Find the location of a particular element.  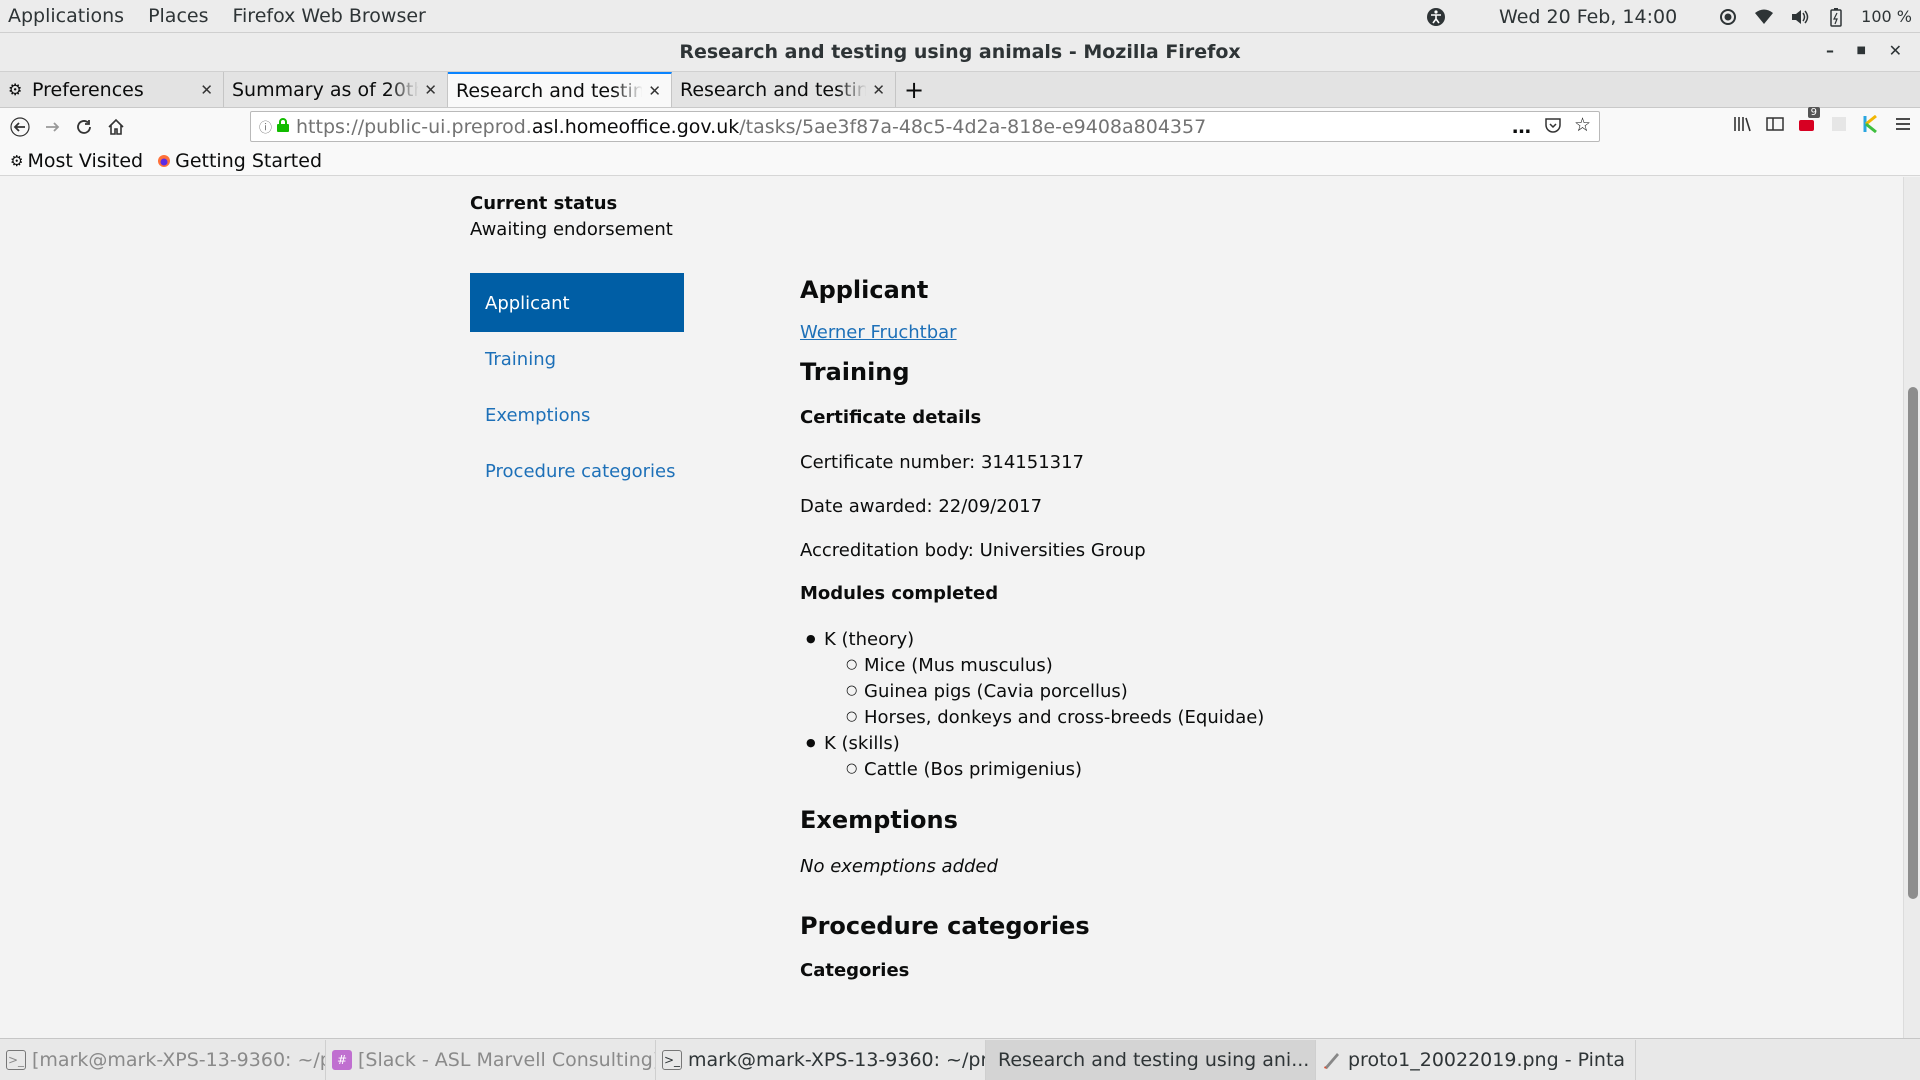

bookmark-label: Most Visited is located at coordinates (85, 160).